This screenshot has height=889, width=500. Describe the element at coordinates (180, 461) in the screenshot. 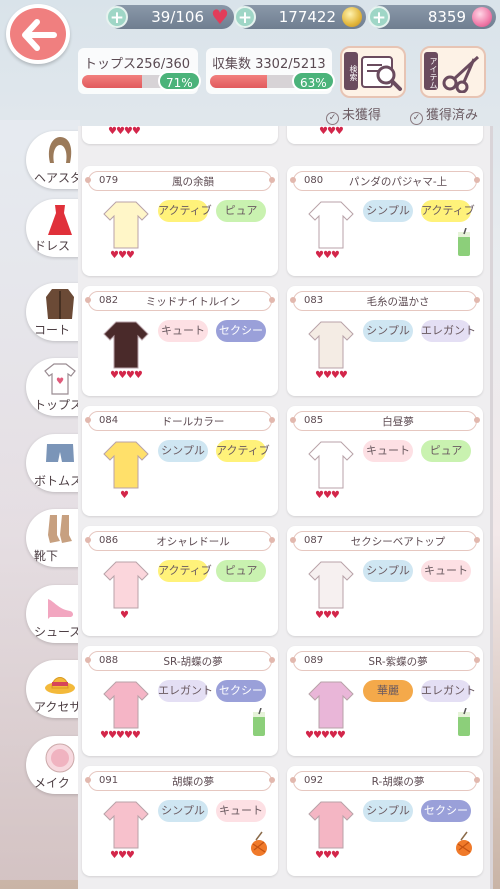

I see `item-card: 084 ドールカラー シンプル アクティブ ♥` at that location.